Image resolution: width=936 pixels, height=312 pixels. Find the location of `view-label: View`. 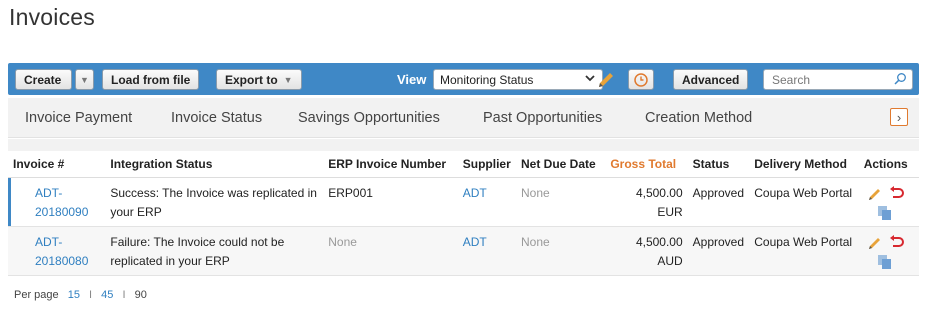

view-label: View is located at coordinates (412, 79).